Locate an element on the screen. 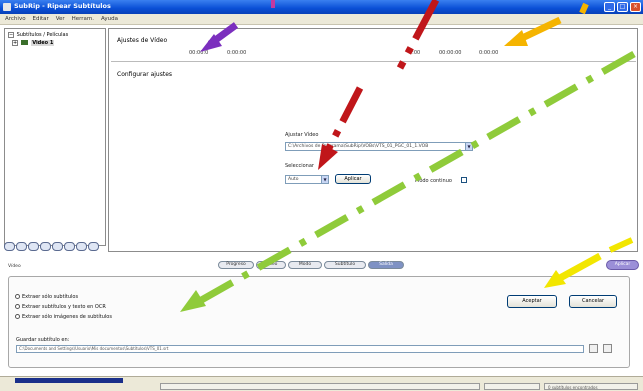  cancel-button: Cancelar is located at coordinates (593, 301).